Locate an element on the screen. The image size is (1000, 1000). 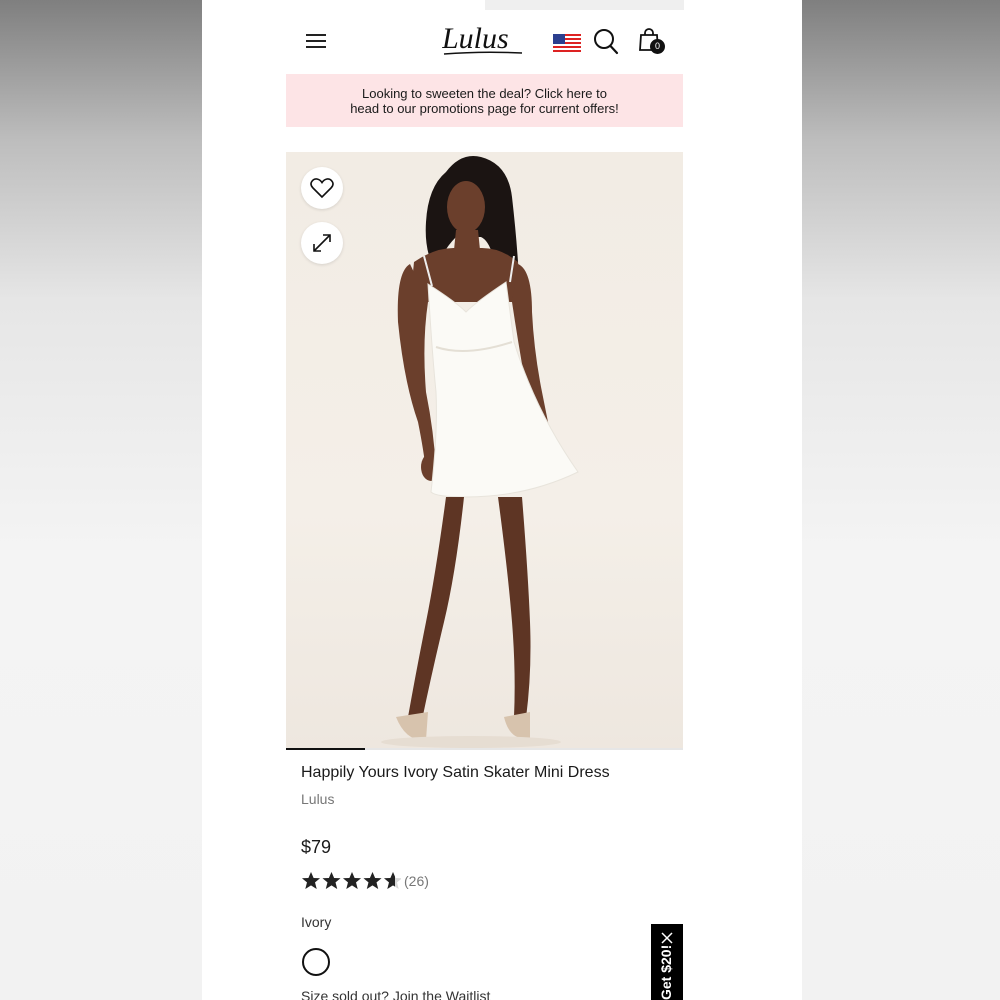
shopping-bag-button: 0 is located at coordinates (653, 43).